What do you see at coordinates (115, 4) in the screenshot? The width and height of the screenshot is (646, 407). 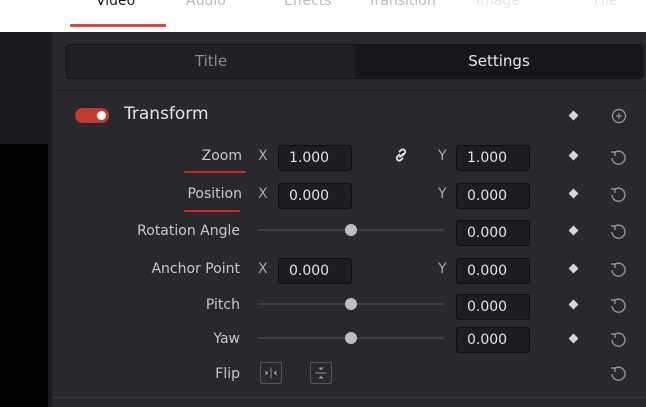 I see `tab-video: Video` at bounding box center [115, 4].